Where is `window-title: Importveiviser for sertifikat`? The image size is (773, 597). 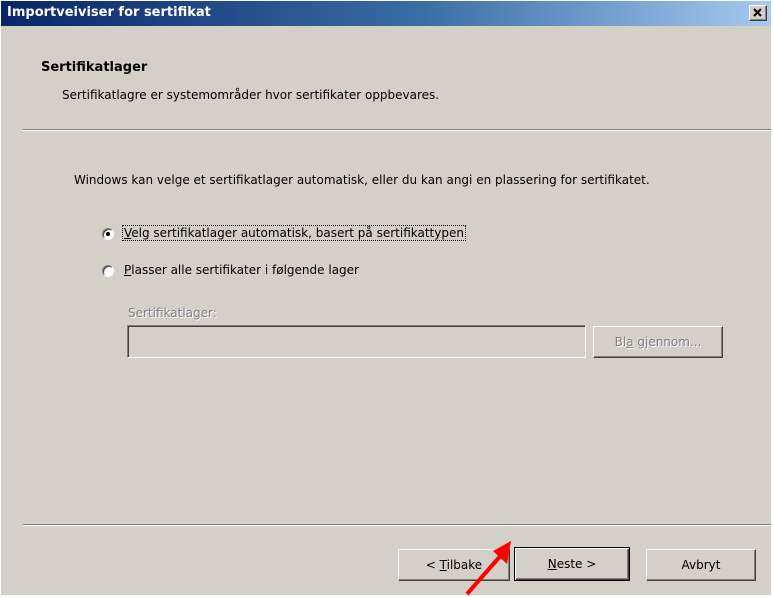
window-title: Importveiviser for sertifikat is located at coordinates (109, 12).